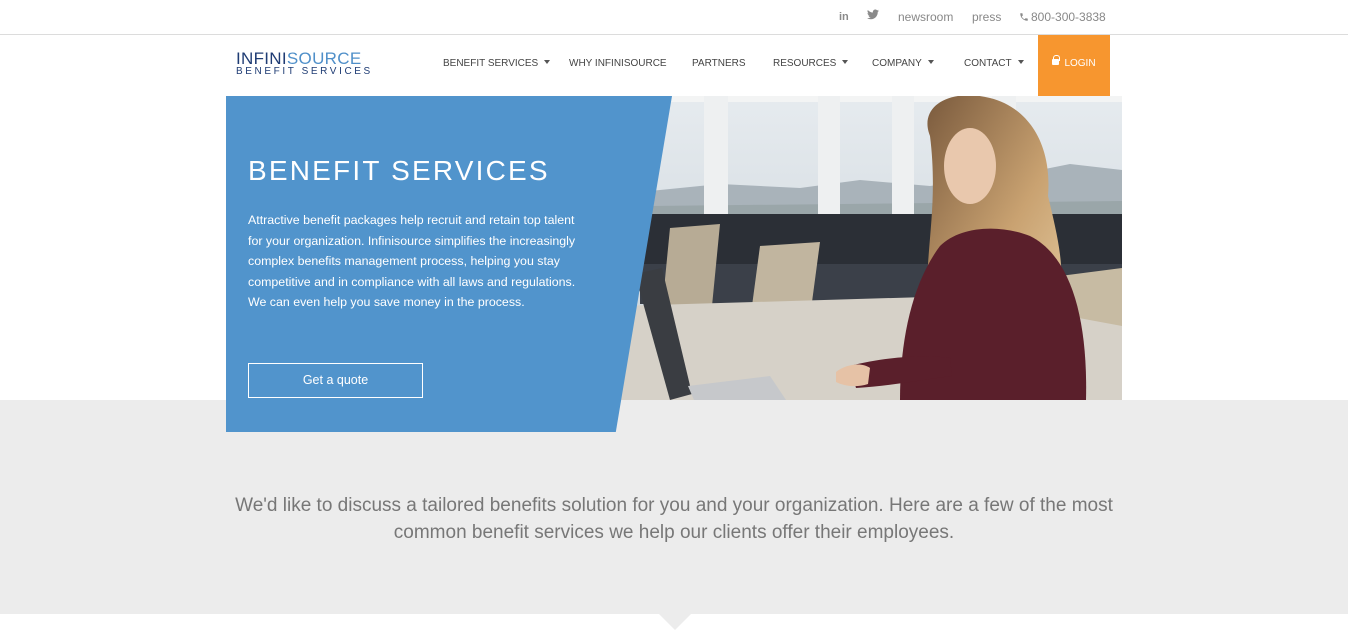  Describe the element at coordinates (491, 63) in the screenshot. I see `nav-label: BENEFIT SERVICES` at that location.